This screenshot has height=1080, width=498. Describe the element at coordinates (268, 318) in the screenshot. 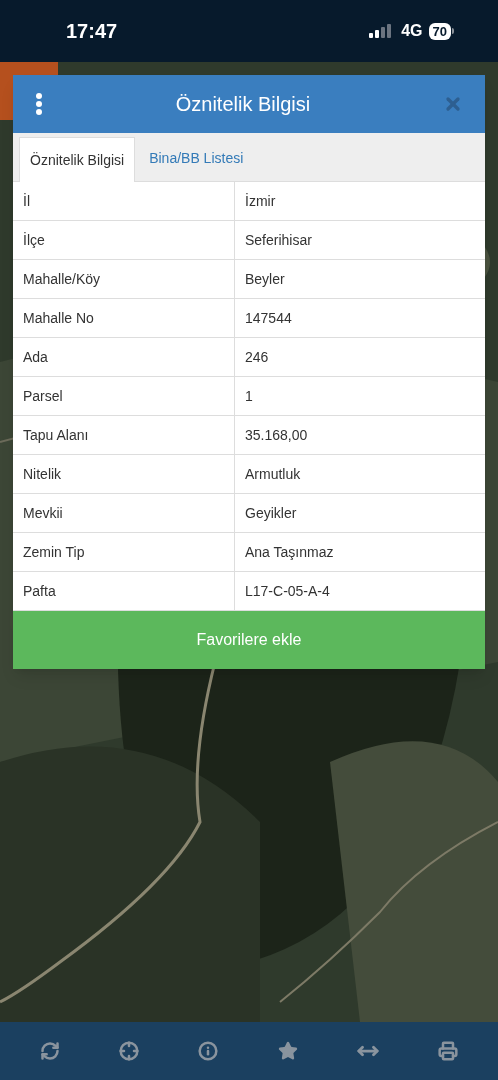

I see `table-cell-text: 147544` at that location.